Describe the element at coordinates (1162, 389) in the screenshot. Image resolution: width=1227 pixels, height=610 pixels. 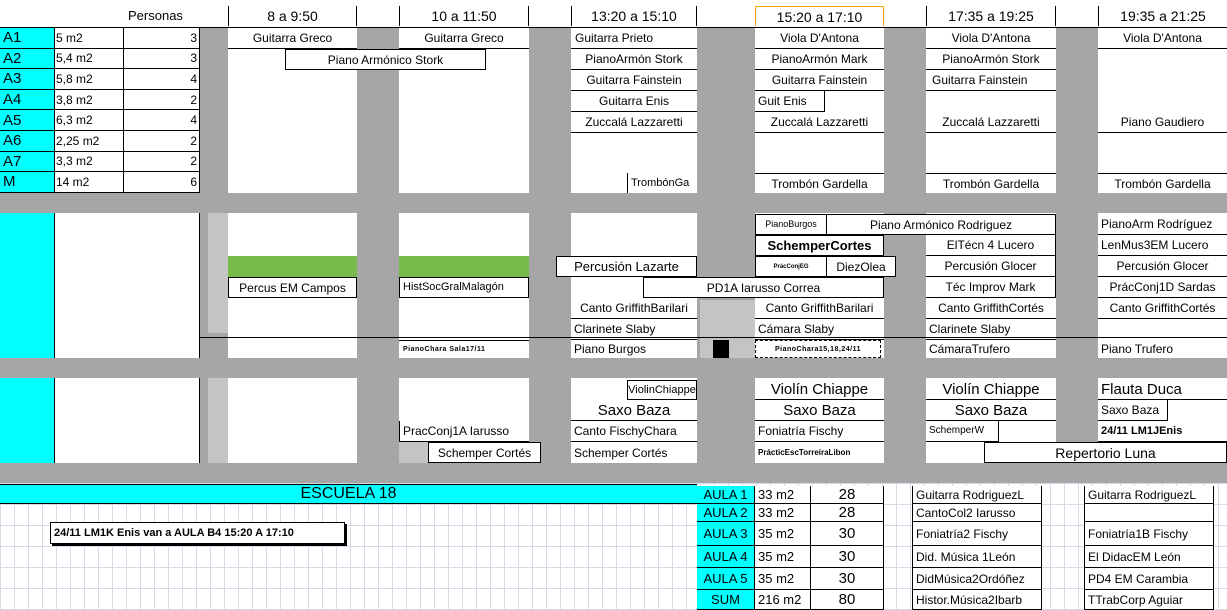
I see `class-cell: Flauta Duca` at that location.